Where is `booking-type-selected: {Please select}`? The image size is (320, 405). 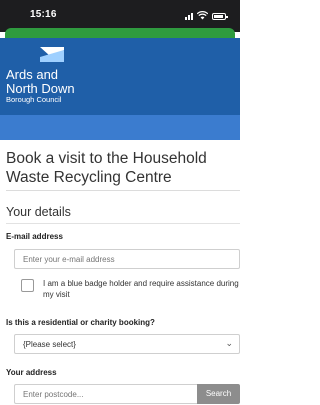 booking-type-selected: {Please select} is located at coordinates (49, 344).